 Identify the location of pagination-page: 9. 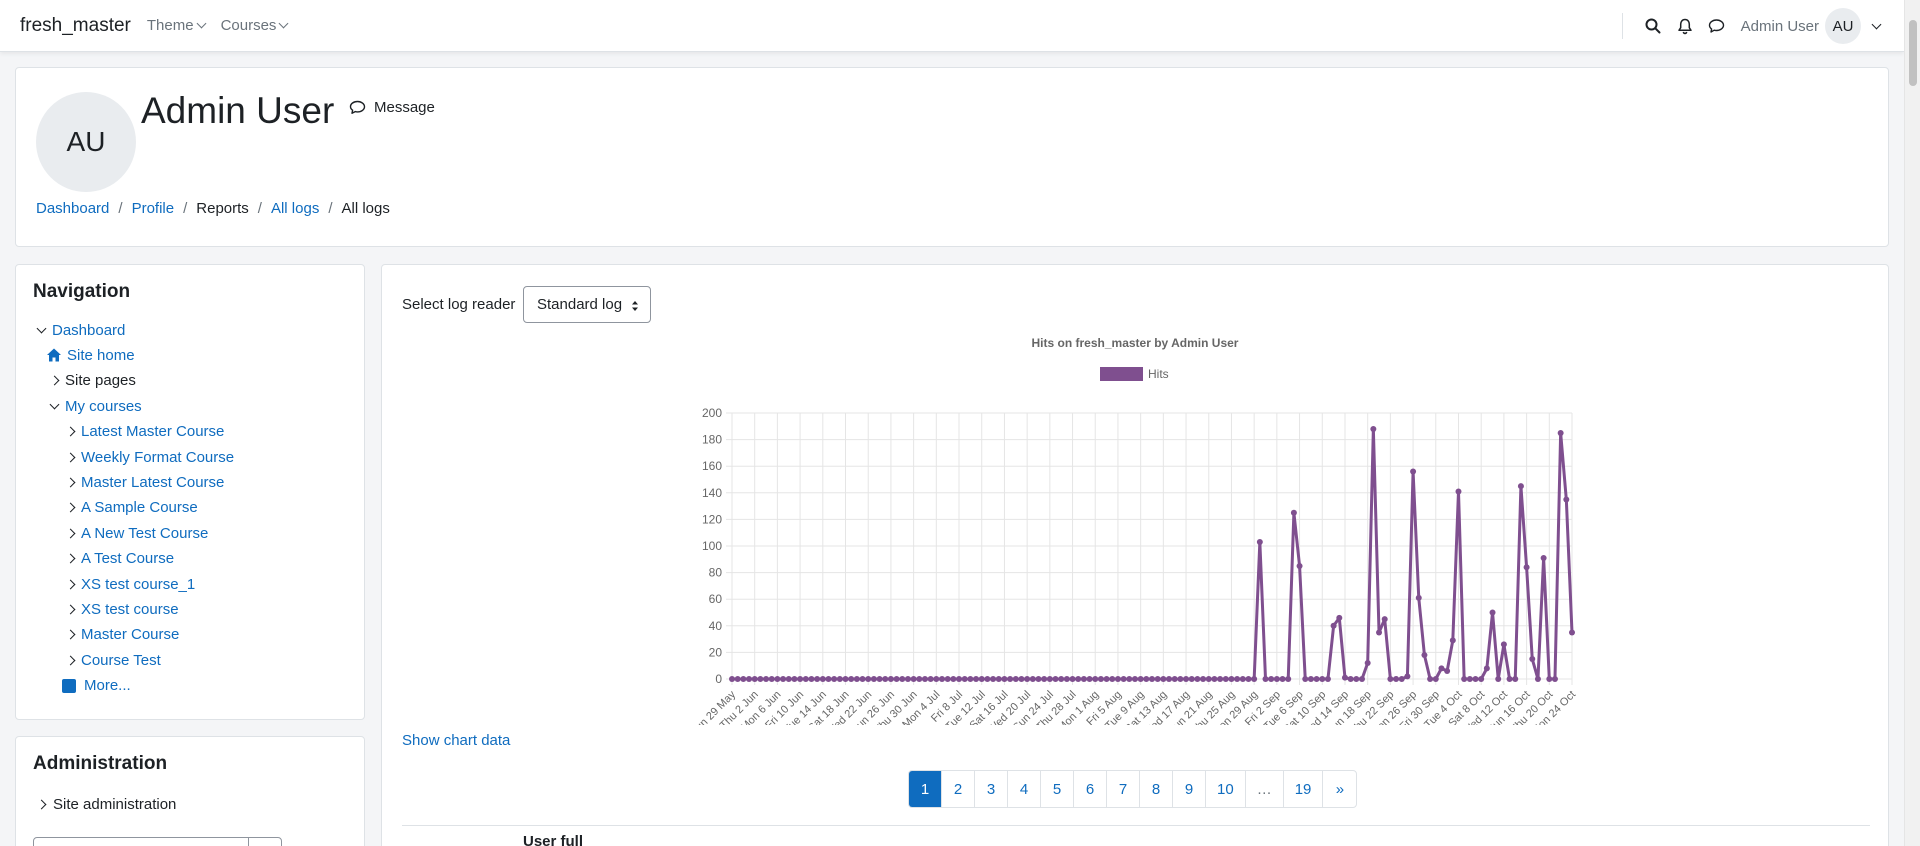
(1189, 789).